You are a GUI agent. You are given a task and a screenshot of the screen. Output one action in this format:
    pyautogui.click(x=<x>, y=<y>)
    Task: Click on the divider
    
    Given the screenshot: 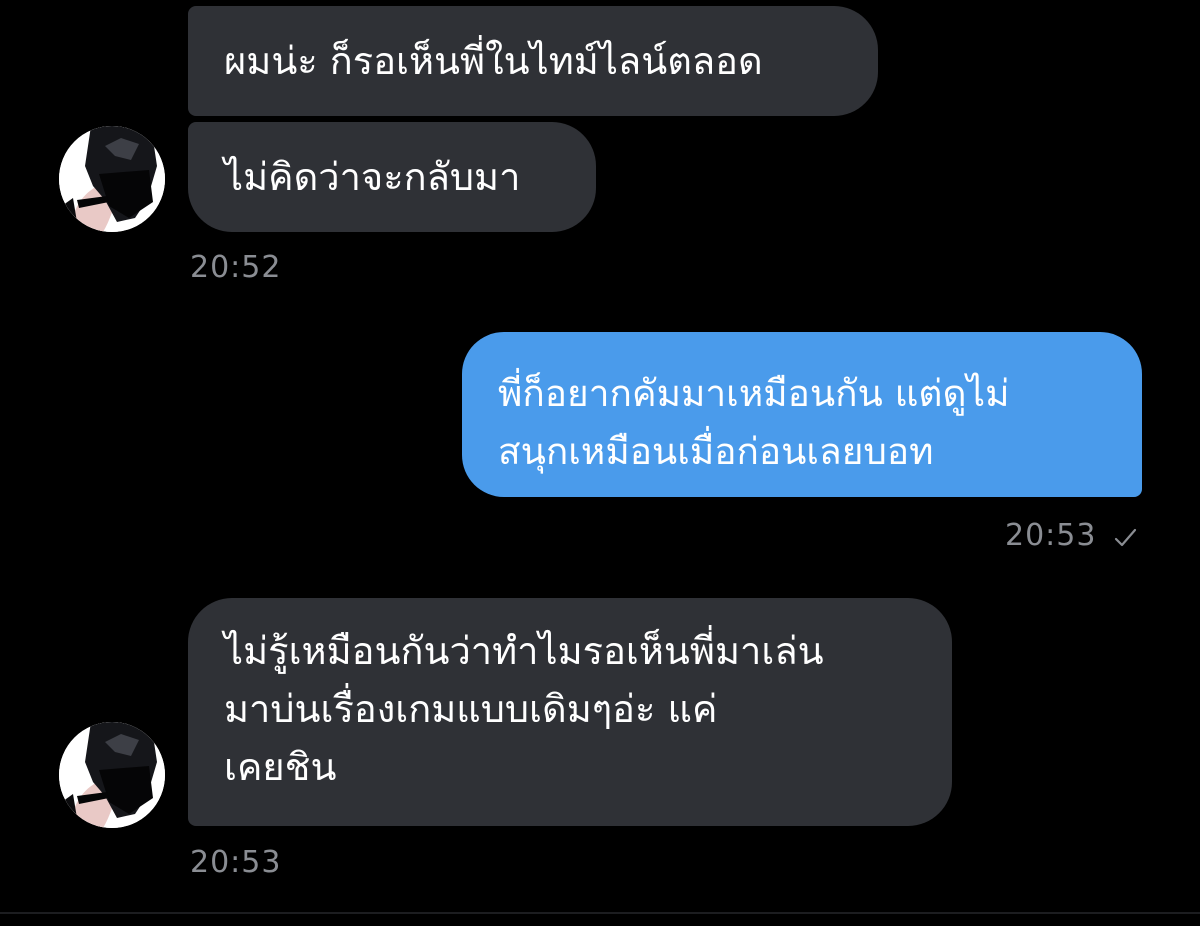 What is the action you would take?
    pyautogui.click(x=600, y=913)
    